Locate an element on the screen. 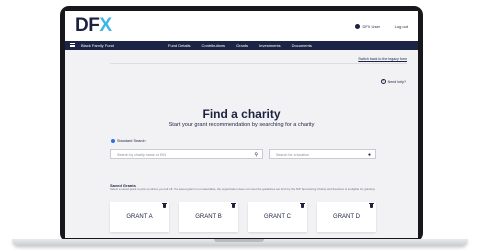 Image resolution: width=478 pixels, height=250 pixels. user-name: DFX User is located at coordinates (371, 26).